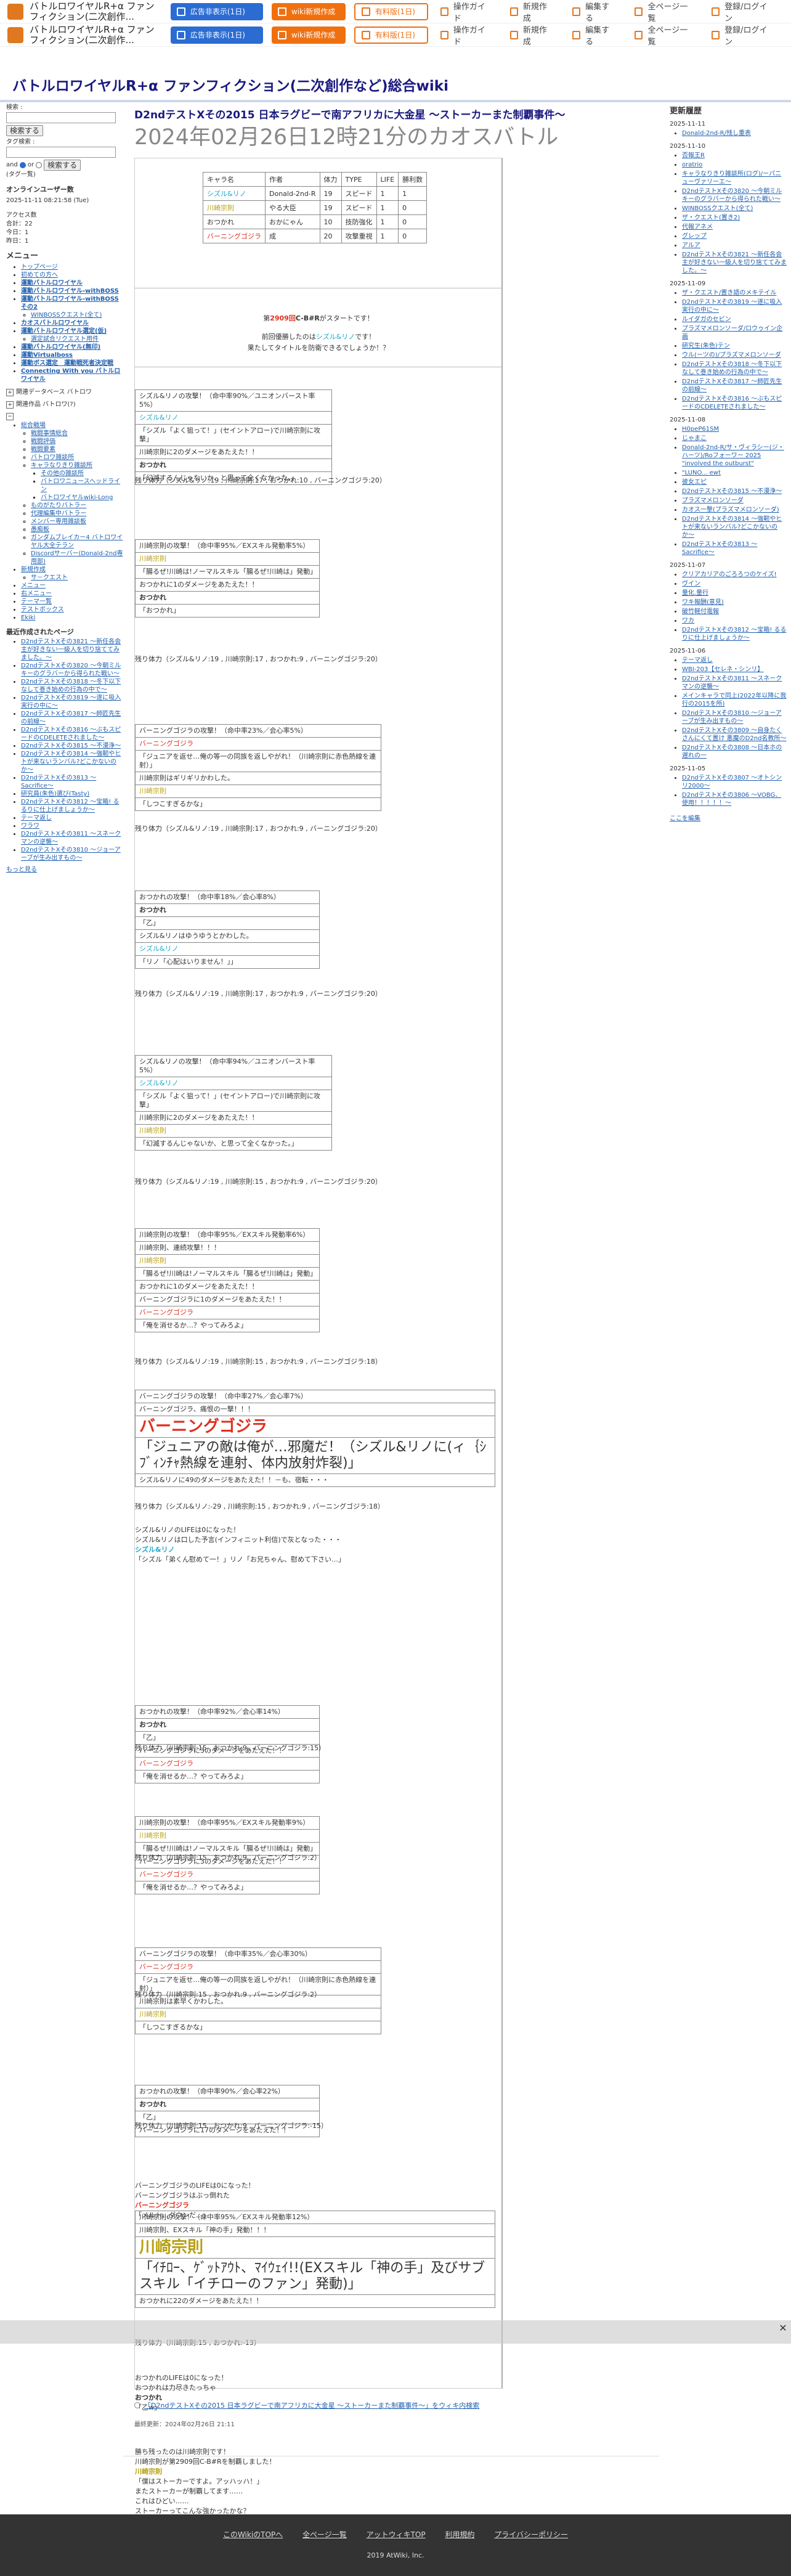 Image resolution: width=791 pixels, height=2576 pixels. Describe the element at coordinates (734, 670) in the screenshot. I see `history-item: WBI-203【セレネ・シンリ】` at that location.